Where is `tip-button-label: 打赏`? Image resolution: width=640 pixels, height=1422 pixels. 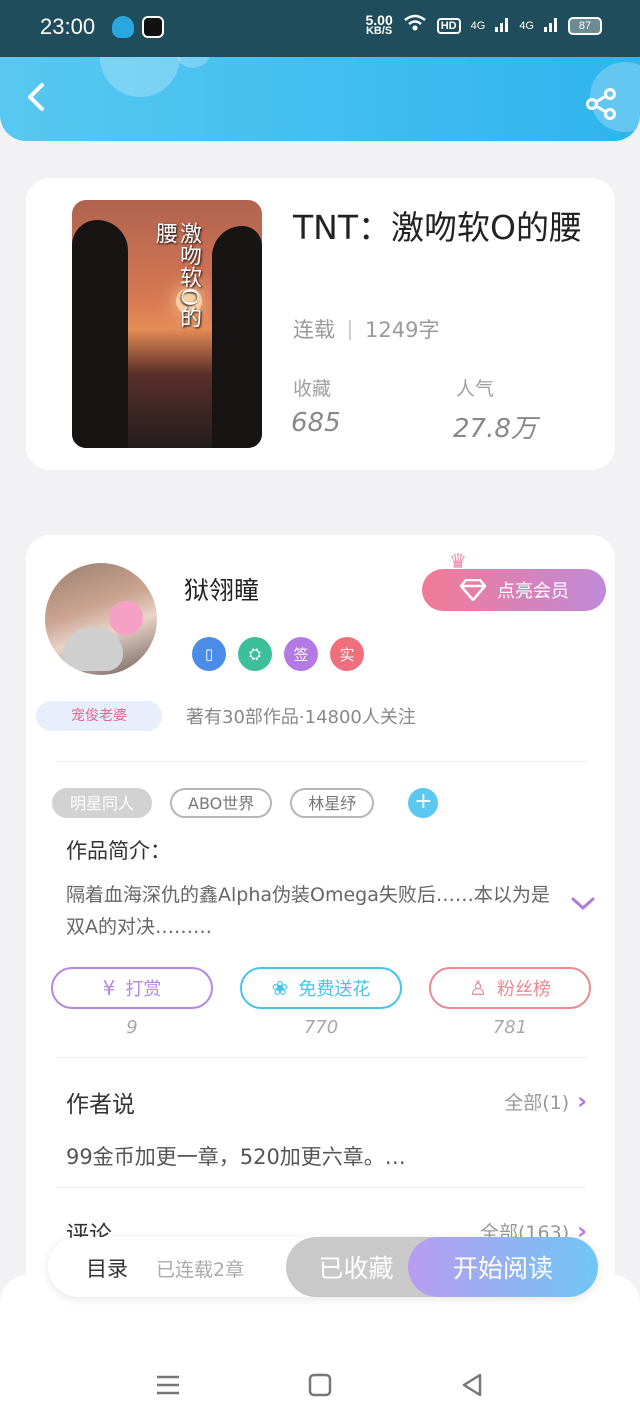 tip-button-label: 打赏 is located at coordinates (143, 989).